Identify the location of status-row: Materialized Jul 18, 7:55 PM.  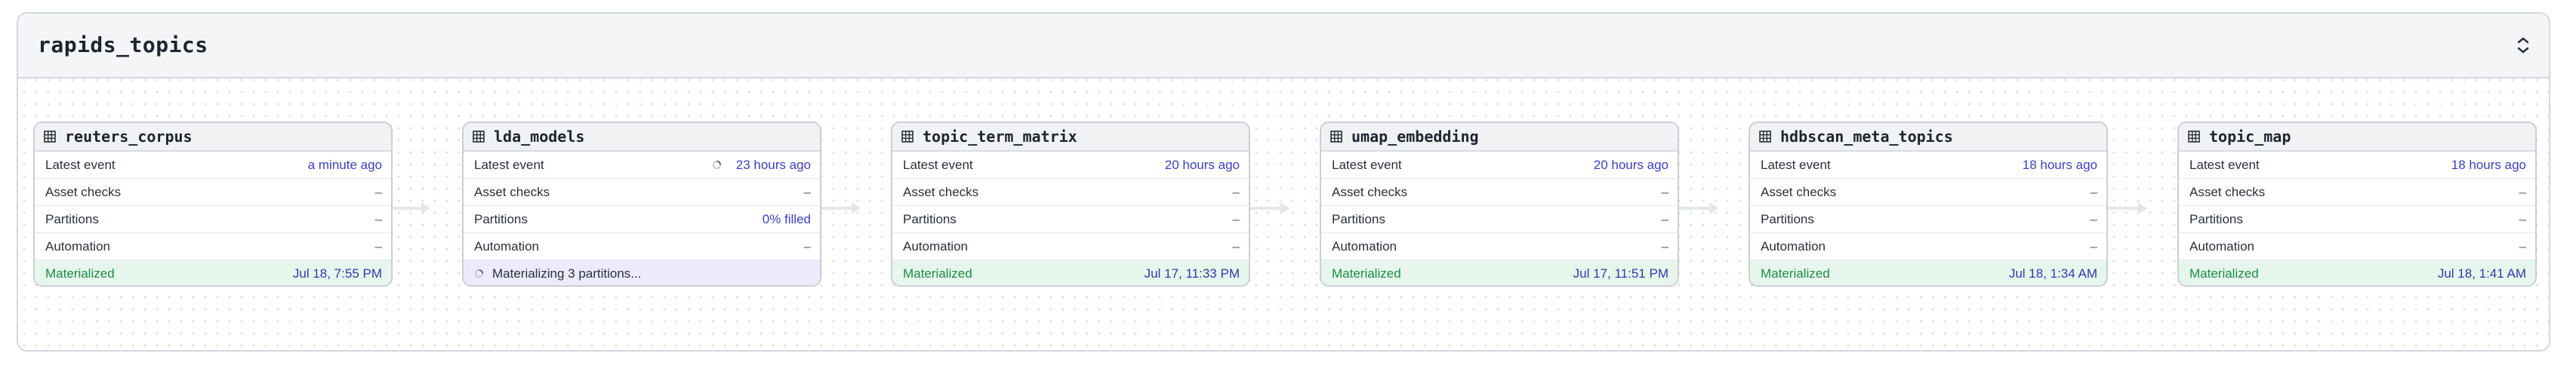
(213, 272).